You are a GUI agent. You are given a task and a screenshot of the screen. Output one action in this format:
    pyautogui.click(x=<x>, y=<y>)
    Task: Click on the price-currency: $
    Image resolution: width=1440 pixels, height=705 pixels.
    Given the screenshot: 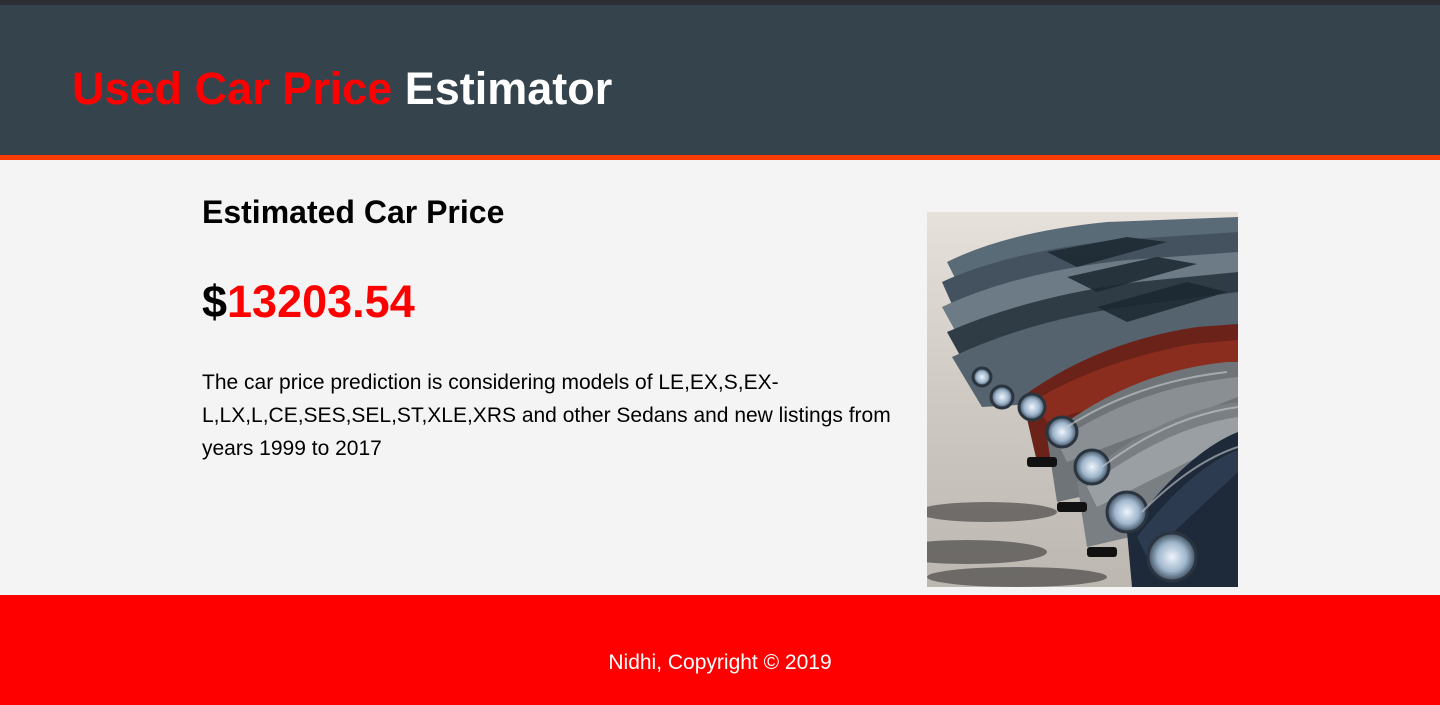 What is the action you would take?
    pyautogui.click(x=215, y=301)
    